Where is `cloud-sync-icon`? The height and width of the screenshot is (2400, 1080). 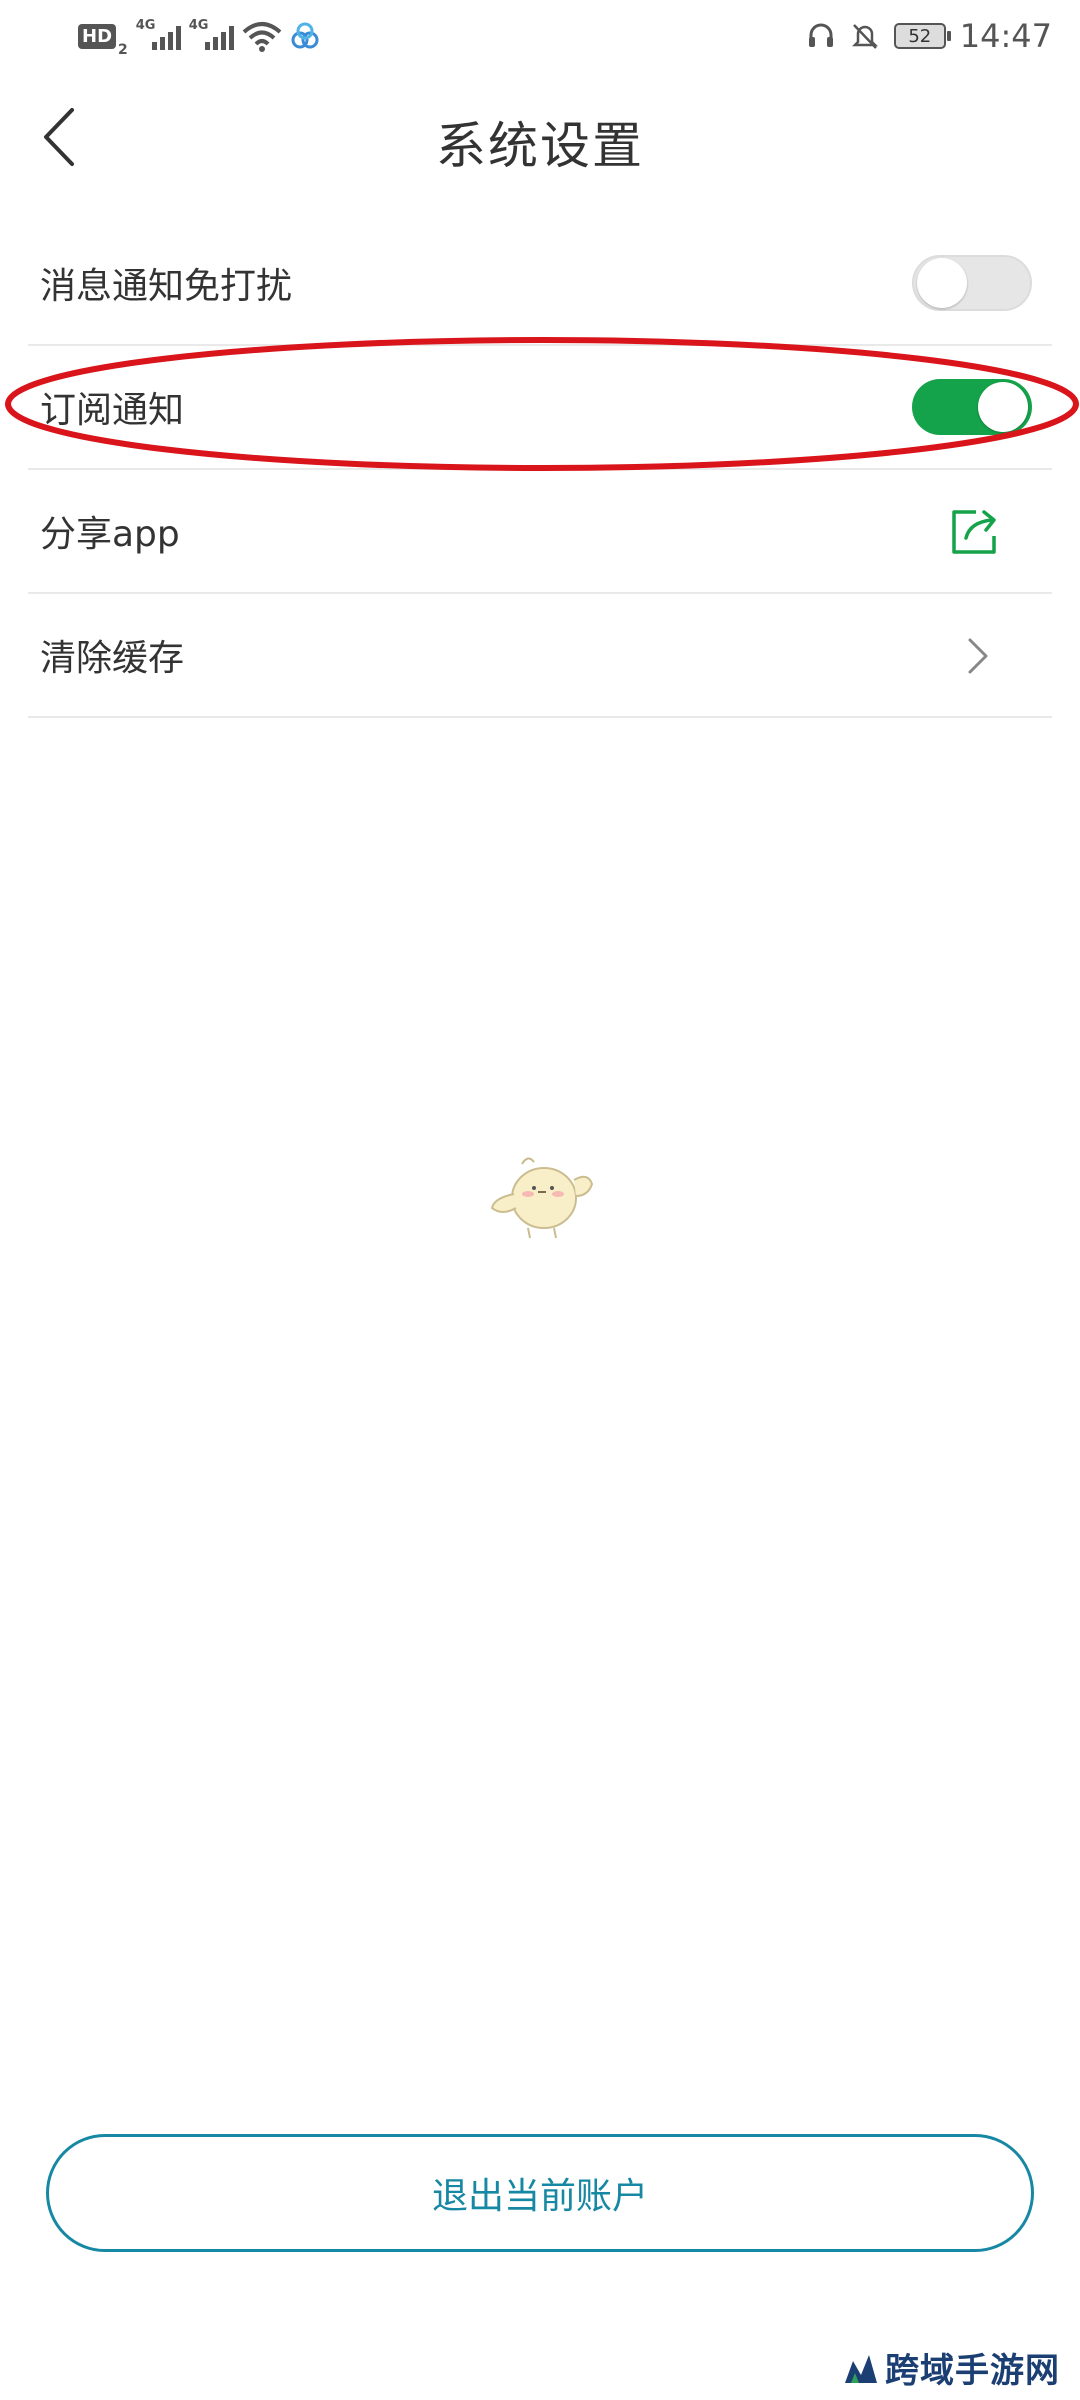
cloud-sync-icon is located at coordinates (305, 35).